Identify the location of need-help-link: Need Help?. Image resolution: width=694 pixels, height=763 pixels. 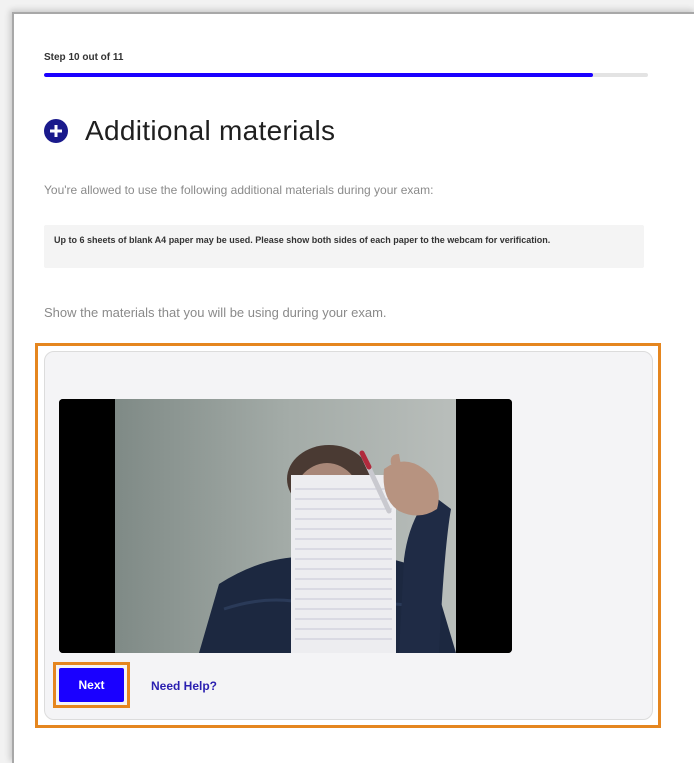
(184, 686).